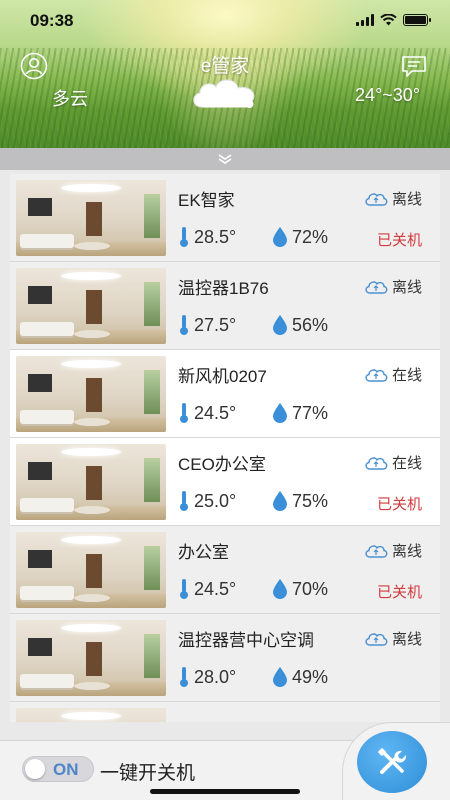 The height and width of the screenshot is (800, 450). I want to click on temperature-range: 24°~30°, so click(387, 95).